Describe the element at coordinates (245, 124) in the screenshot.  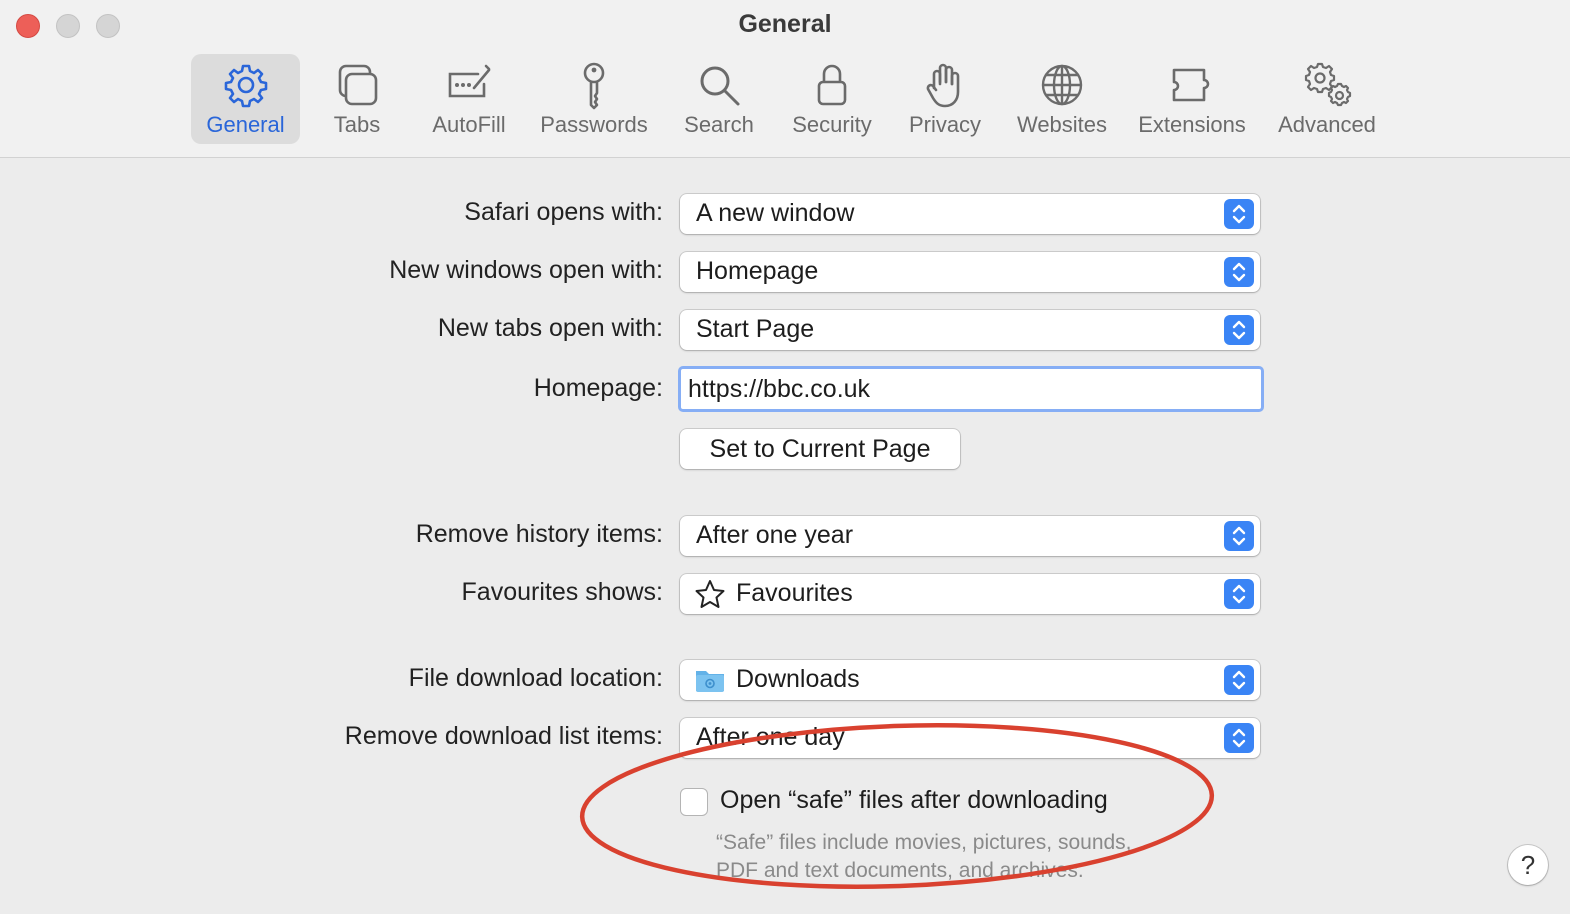
I see `tab-label: General` at that location.